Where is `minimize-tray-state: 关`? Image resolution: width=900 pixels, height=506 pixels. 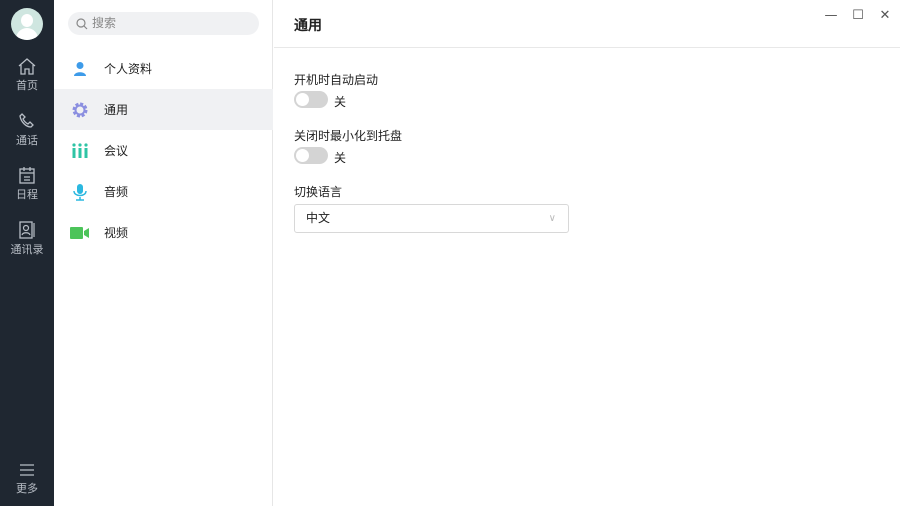
minimize-tray-state: 关 is located at coordinates (340, 158).